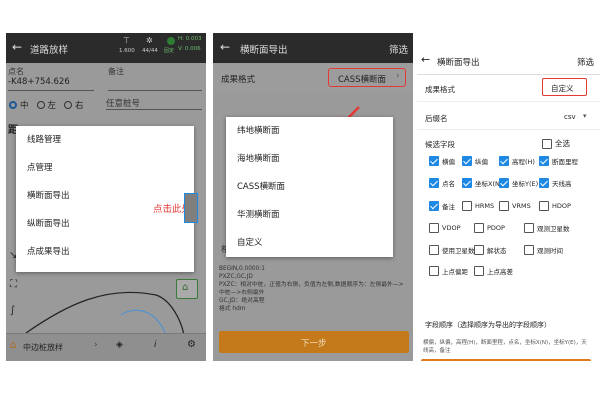 The image size is (600, 400). Describe the element at coordinates (436, 118) in the screenshot. I see `extension-label: 后缀名` at that location.